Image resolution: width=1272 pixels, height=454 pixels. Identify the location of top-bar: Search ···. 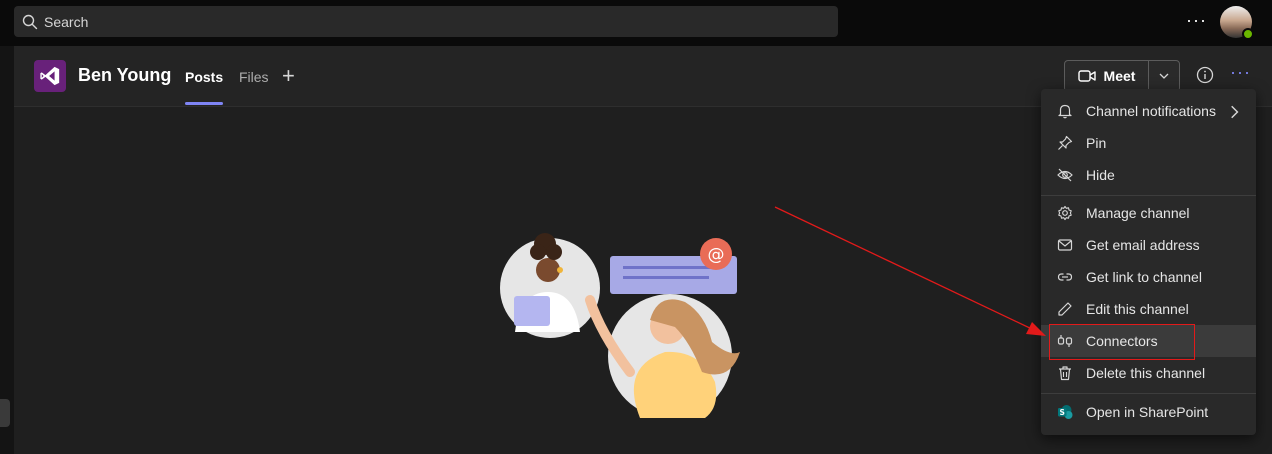
(636, 23).